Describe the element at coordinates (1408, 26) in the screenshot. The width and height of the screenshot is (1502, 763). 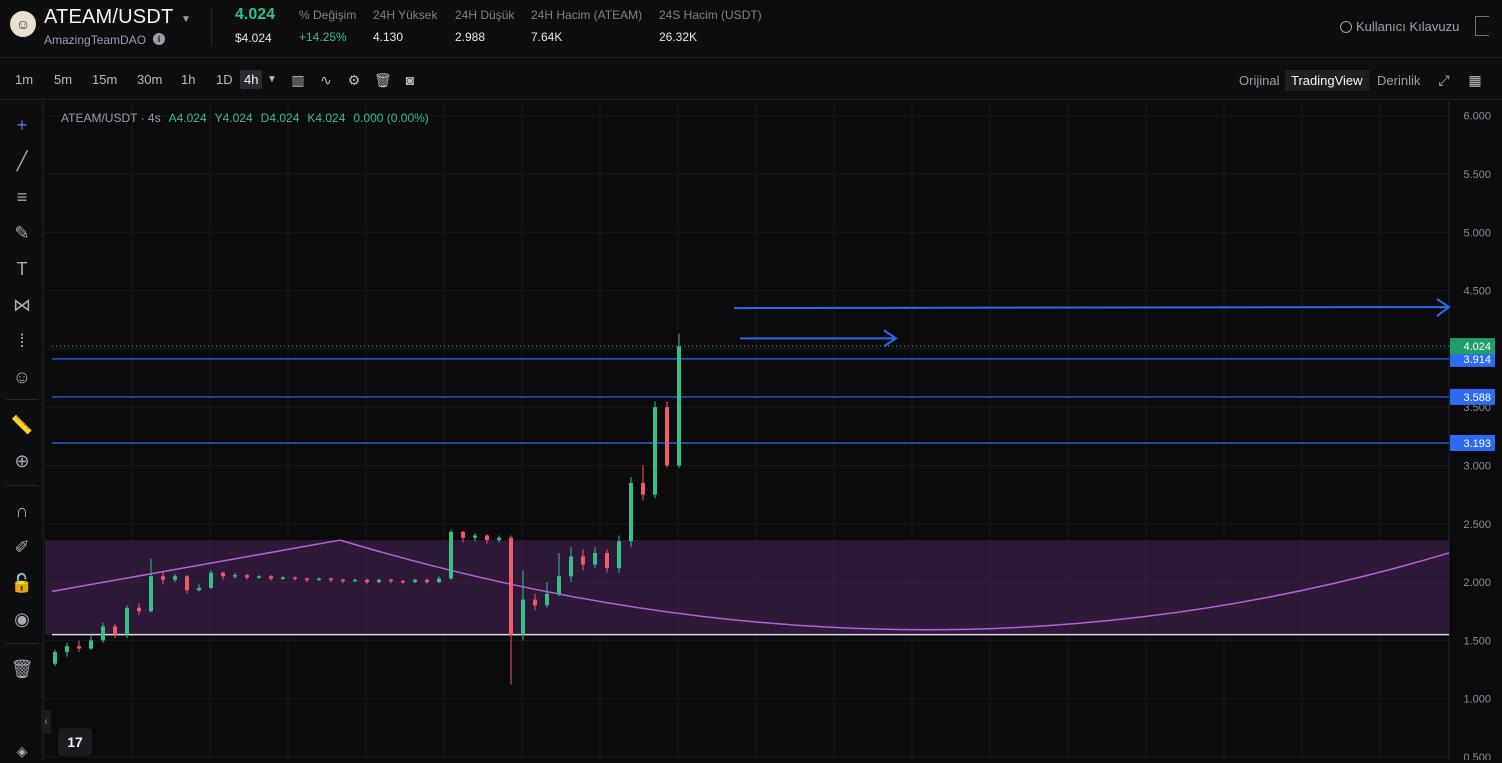
I see `user-guide-label: Kullanıcı Kılavuzu` at that location.